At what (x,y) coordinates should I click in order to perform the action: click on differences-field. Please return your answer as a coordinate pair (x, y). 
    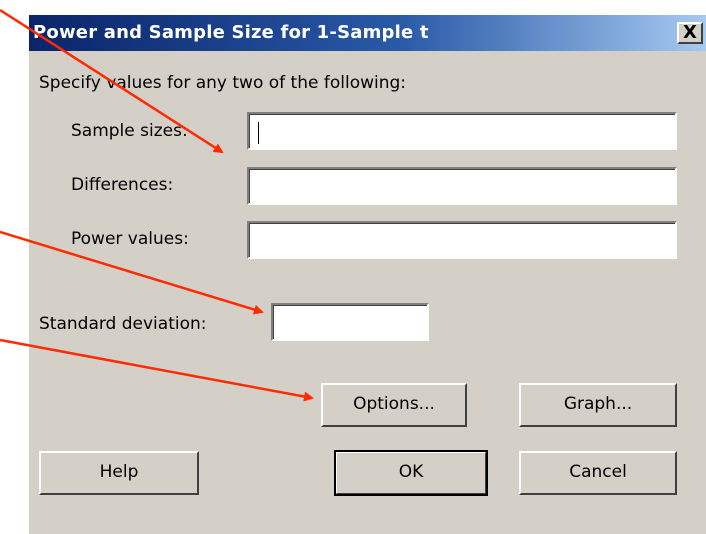
    Looking at the image, I should click on (462, 186).